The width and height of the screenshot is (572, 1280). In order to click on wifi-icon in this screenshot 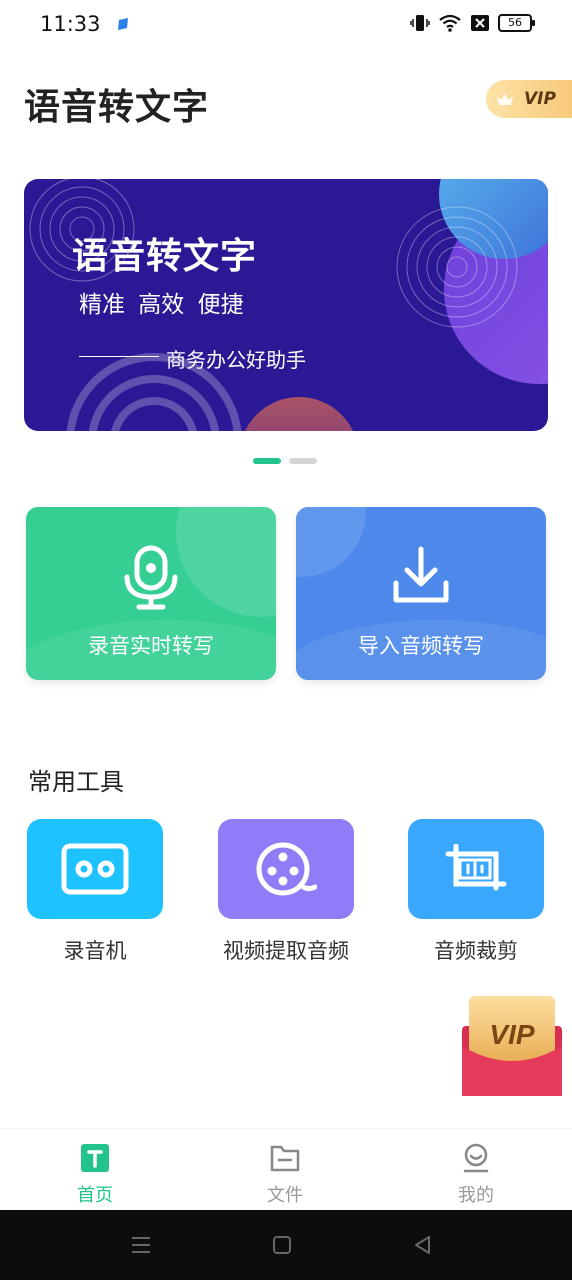, I will do `click(450, 23)`.